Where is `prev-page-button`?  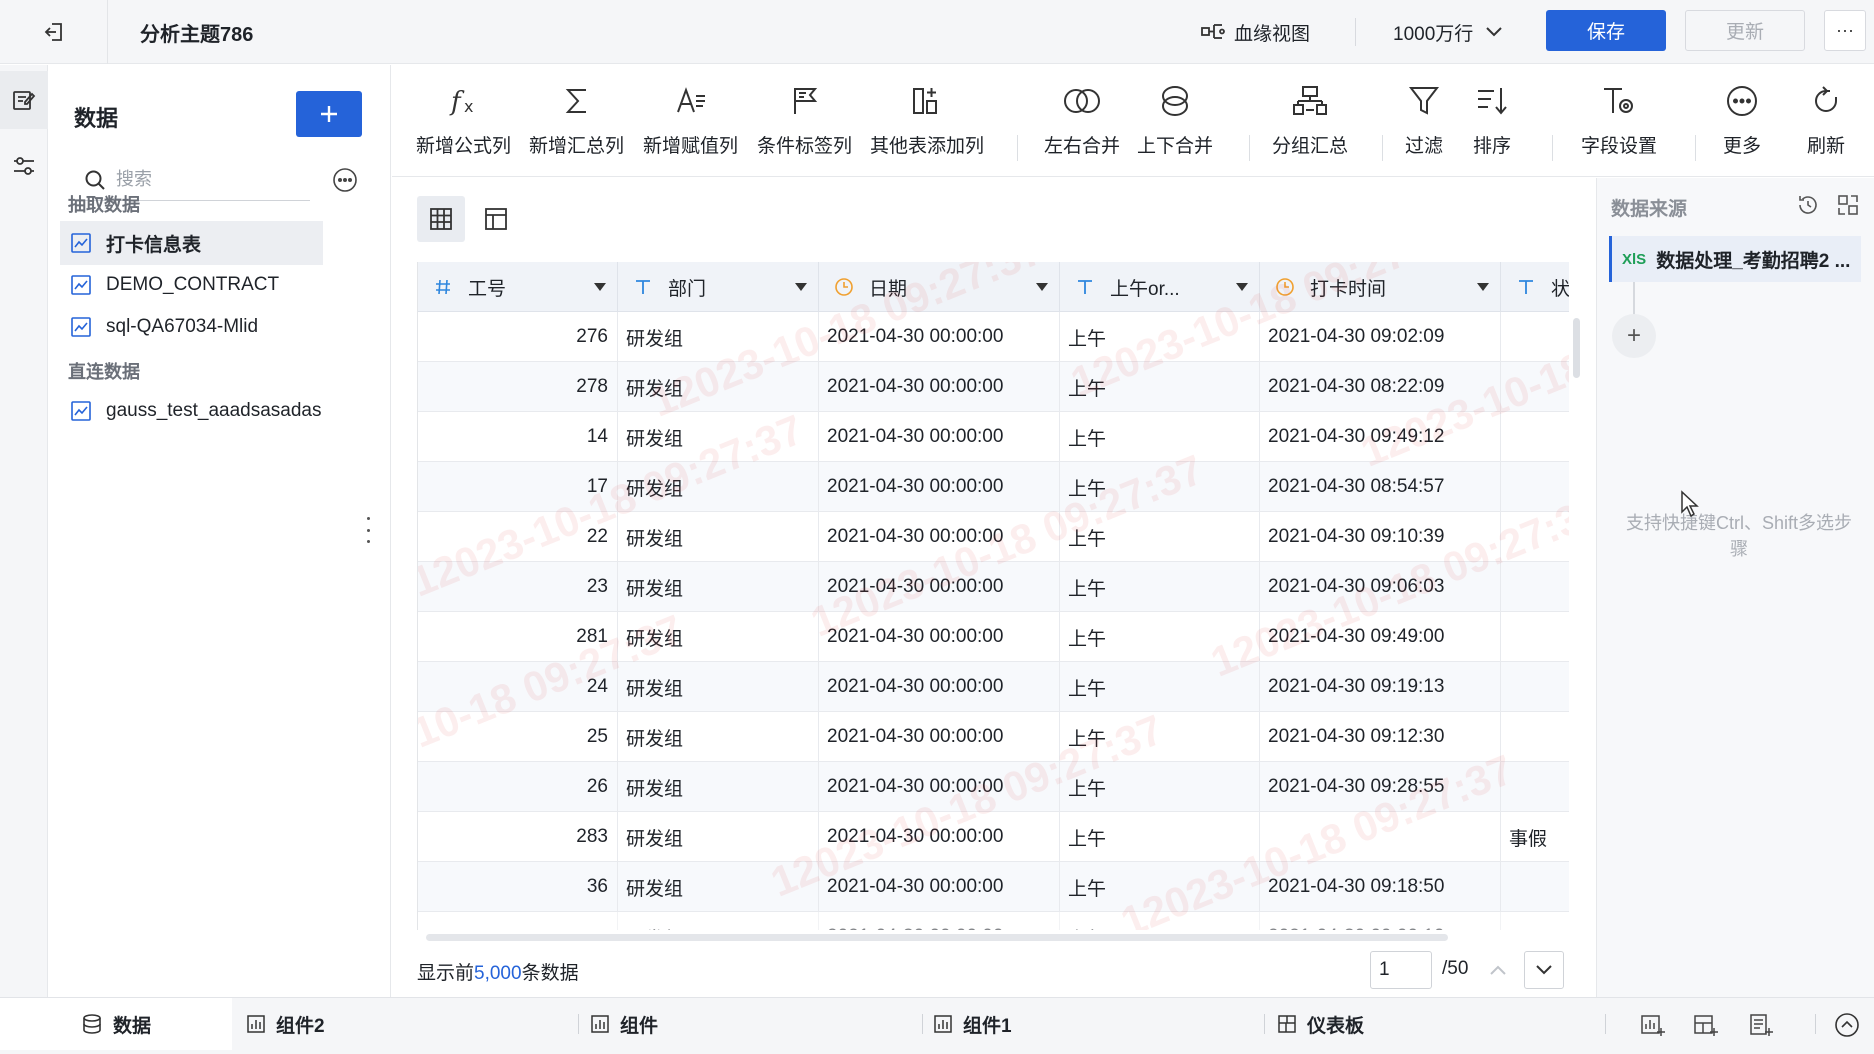
prev-page-button is located at coordinates (1498, 970).